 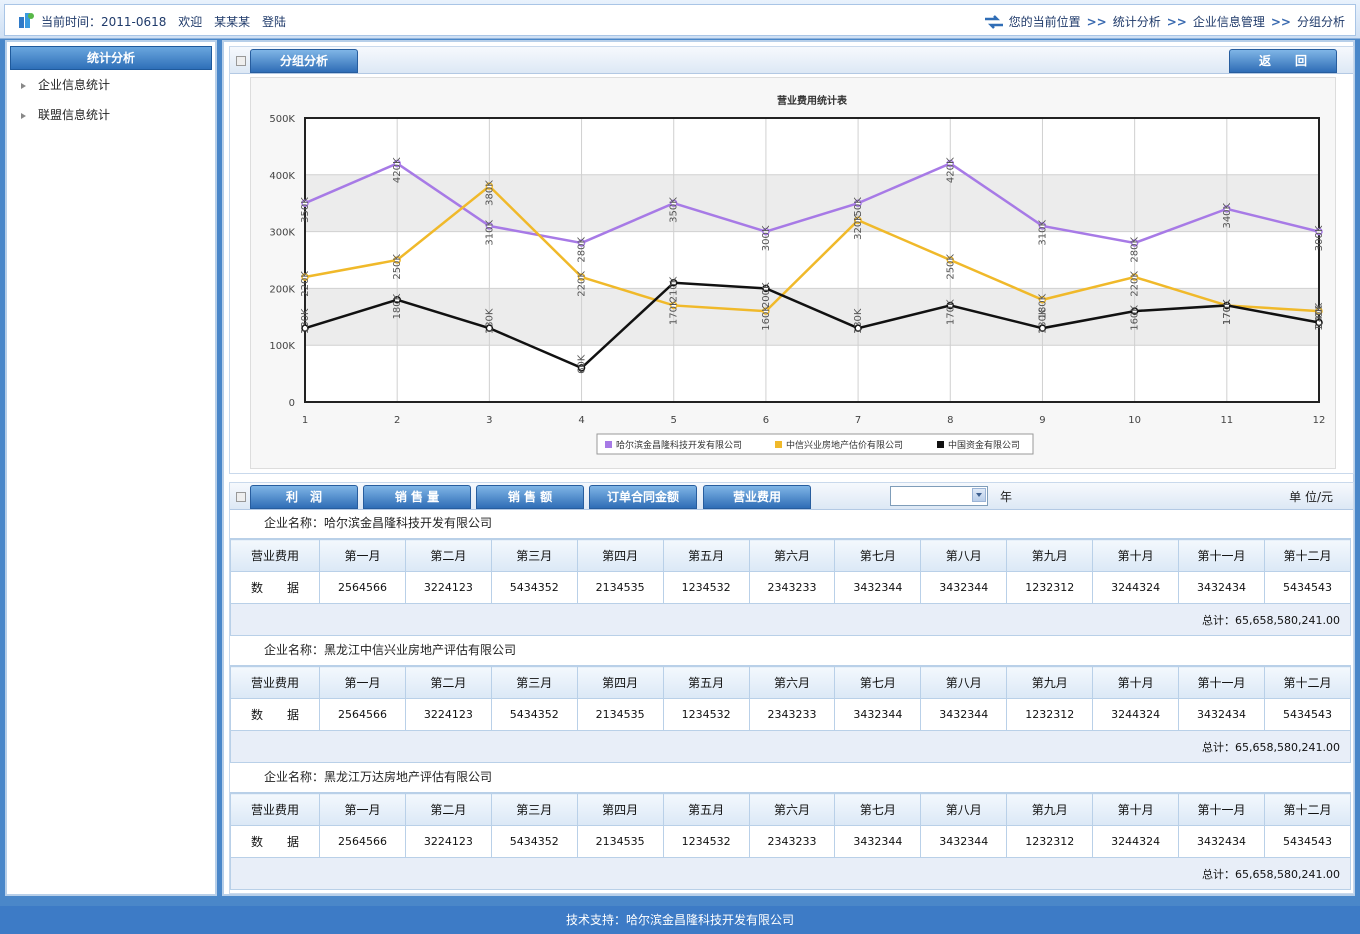 What do you see at coordinates (274, 22) in the screenshot?
I see `login-link: 登陆` at bounding box center [274, 22].